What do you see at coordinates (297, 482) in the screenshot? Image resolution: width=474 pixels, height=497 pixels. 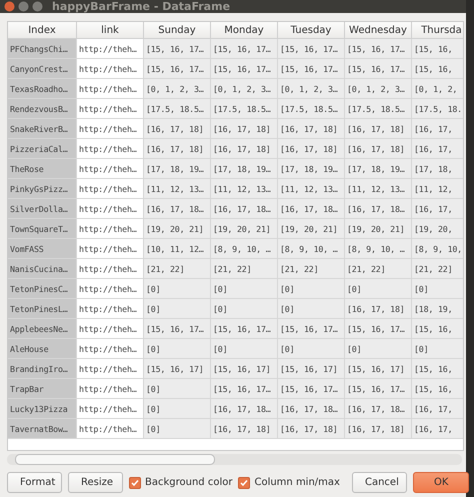 I see `checkbox-label: Column min/max` at bounding box center [297, 482].